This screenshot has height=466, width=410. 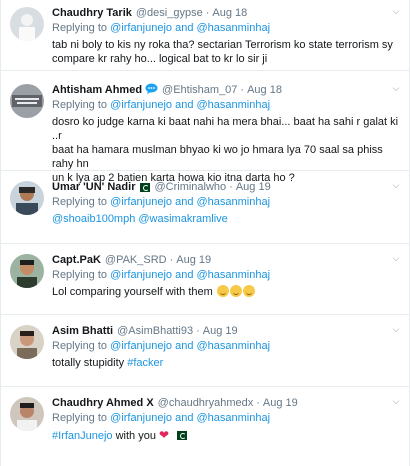 What do you see at coordinates (82, 436) in the screenshot?
I see `hashtag-link: #IrfanJunejo` at bounding box center [82, 436].